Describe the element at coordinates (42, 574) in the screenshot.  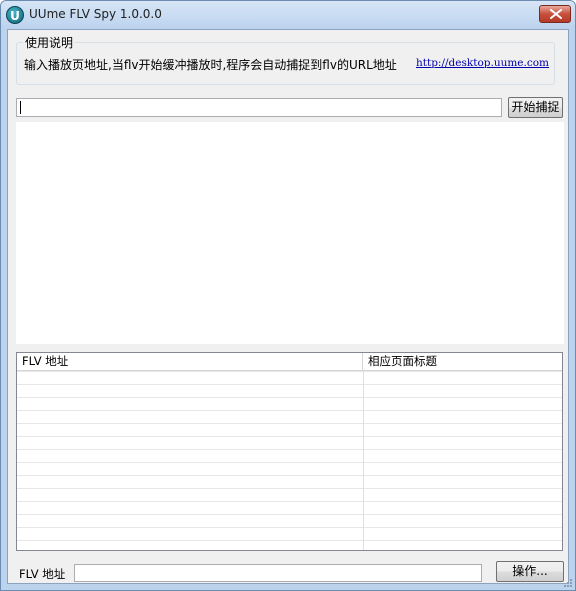
I see `flv-url-label: FLV 地址` at that location.